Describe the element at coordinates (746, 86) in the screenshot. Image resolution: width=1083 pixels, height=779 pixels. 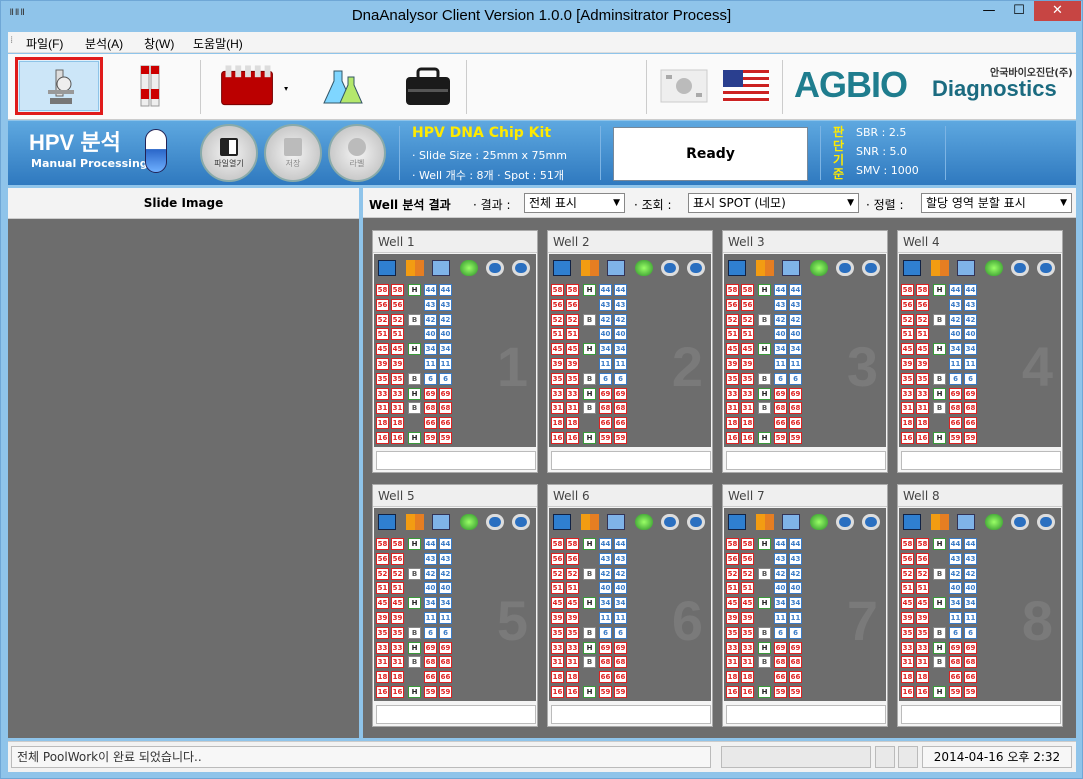
I see `english-language-button` at that location.